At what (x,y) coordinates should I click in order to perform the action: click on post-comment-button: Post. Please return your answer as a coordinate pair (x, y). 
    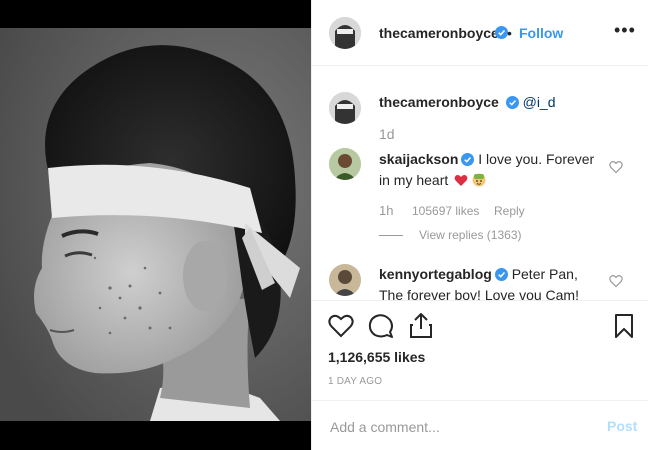
    Looking at the image, I should click on (622, 426).